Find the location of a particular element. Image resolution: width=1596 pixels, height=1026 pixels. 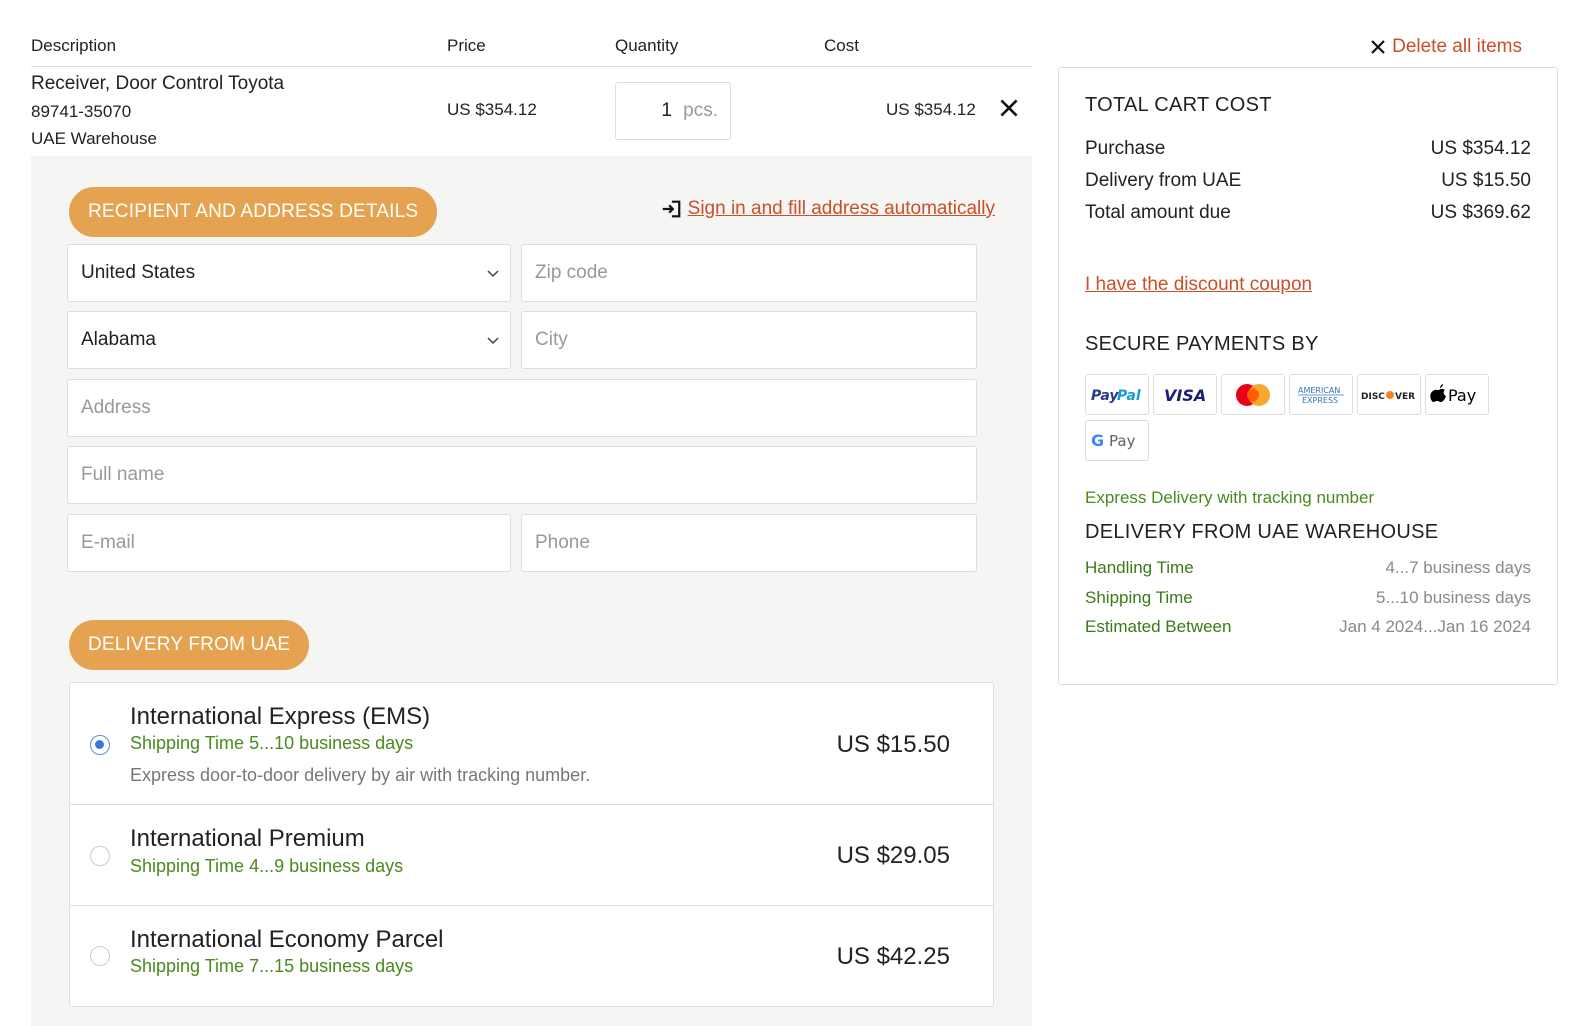

radio-selected is located at coordinates (100, 745).